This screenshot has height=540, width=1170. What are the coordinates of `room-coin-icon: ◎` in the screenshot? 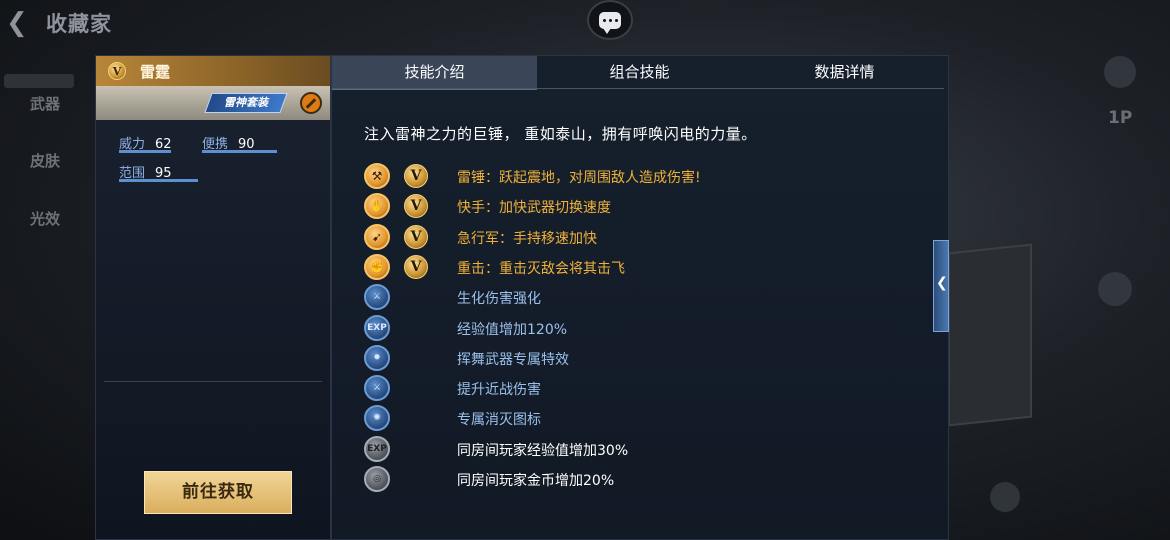 It's located at (377, 479).